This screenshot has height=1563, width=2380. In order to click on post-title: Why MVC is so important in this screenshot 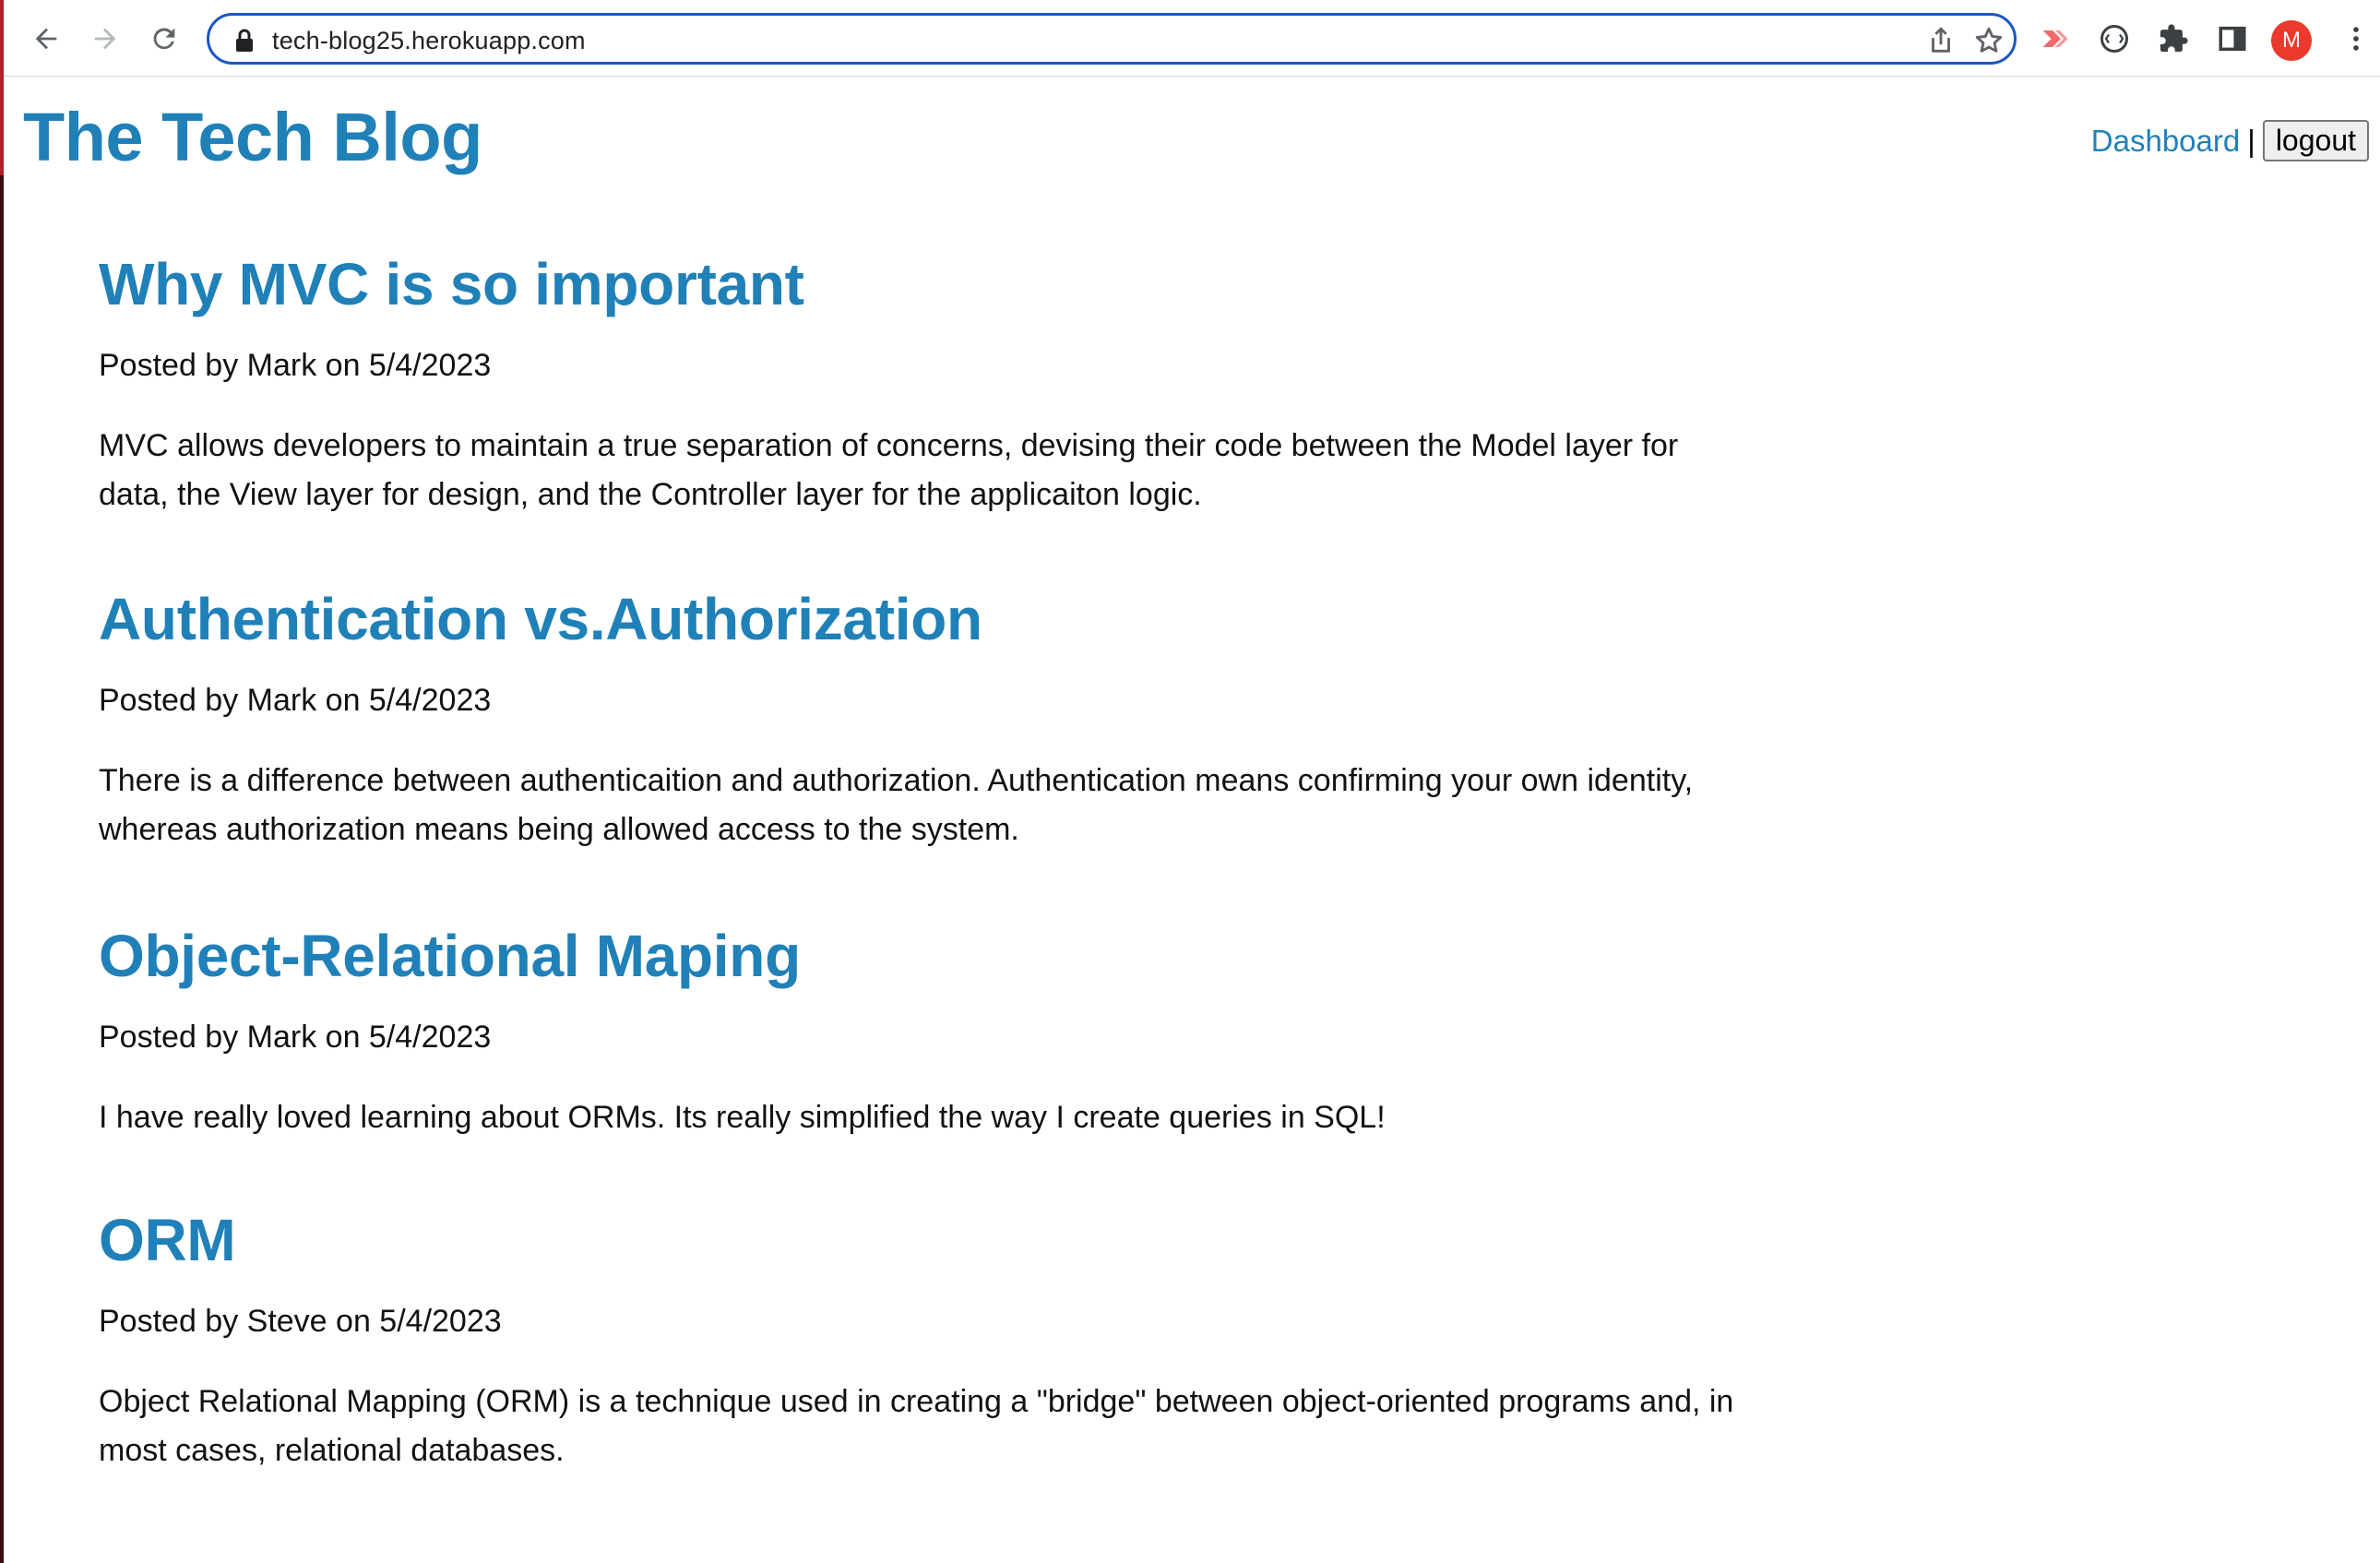, I will do `click(920, 293)`.